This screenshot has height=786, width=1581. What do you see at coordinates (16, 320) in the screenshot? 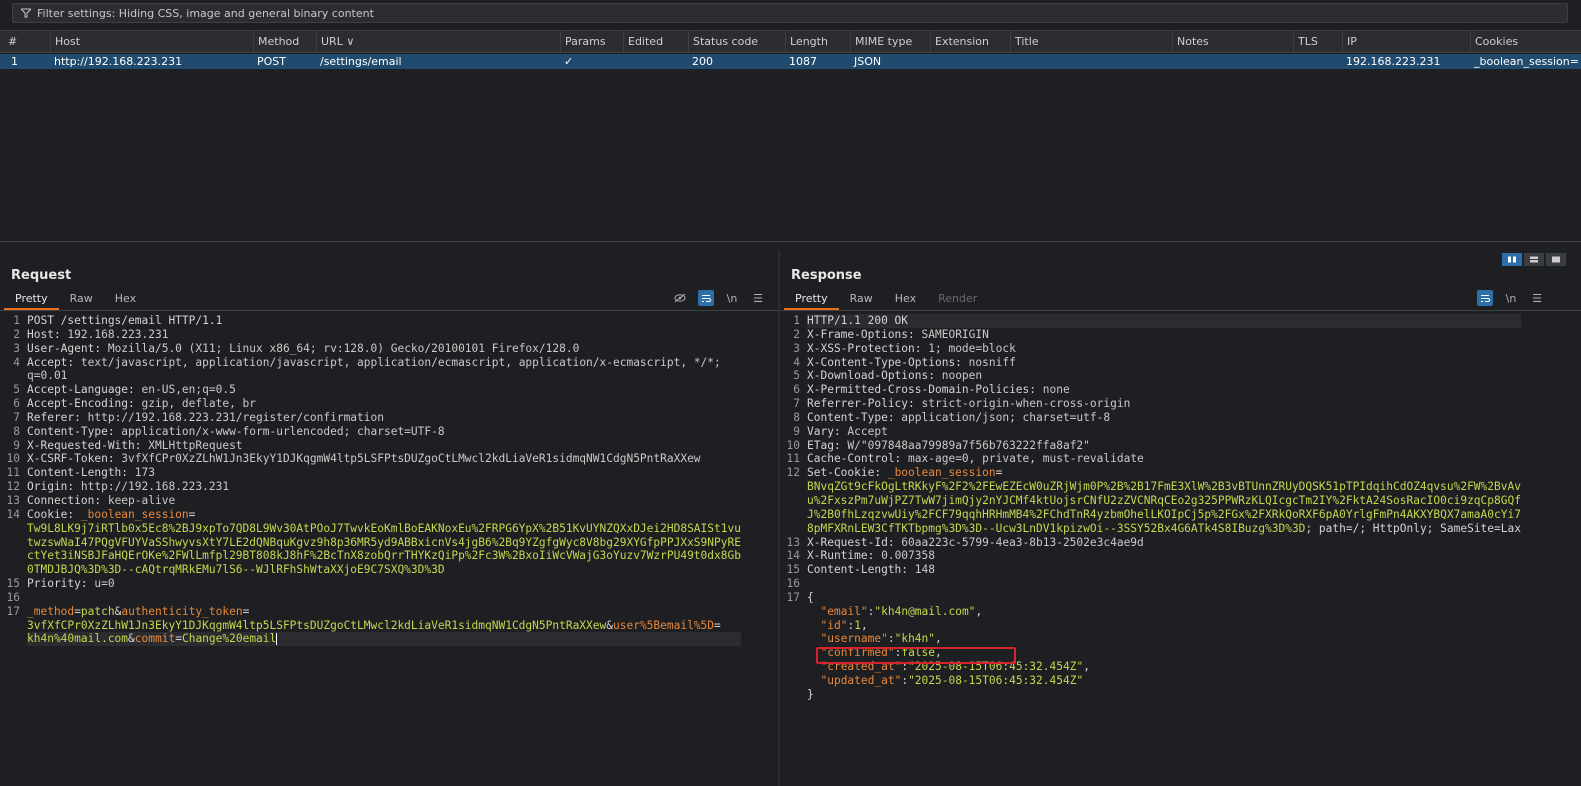
I see `line-number: 1` at bounding box center [16, 320].